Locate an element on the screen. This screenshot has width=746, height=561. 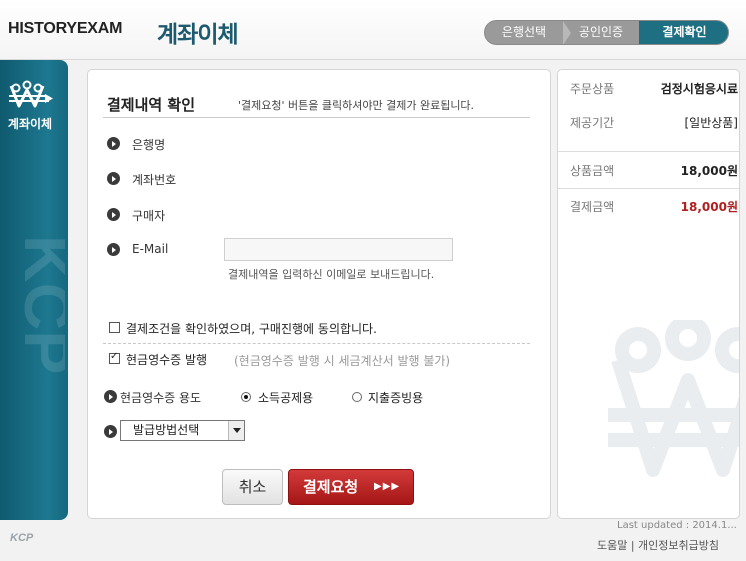
email-note: 결제내역을 입력하신 이메일로 보내드립니다. is located at coordinates (331, 274).